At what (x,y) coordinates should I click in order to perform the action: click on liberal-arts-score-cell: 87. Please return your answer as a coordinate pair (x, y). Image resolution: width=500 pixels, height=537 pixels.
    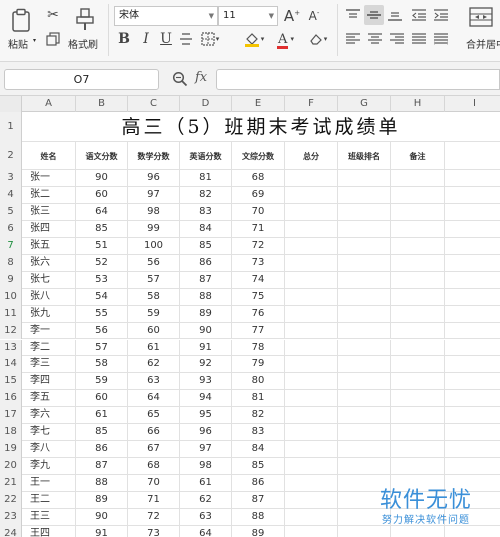
    Looking at the image, I should click on (258, 500).